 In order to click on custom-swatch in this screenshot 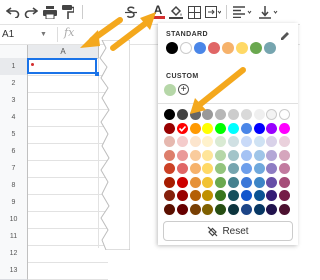, I will do `click(170, 90)`.